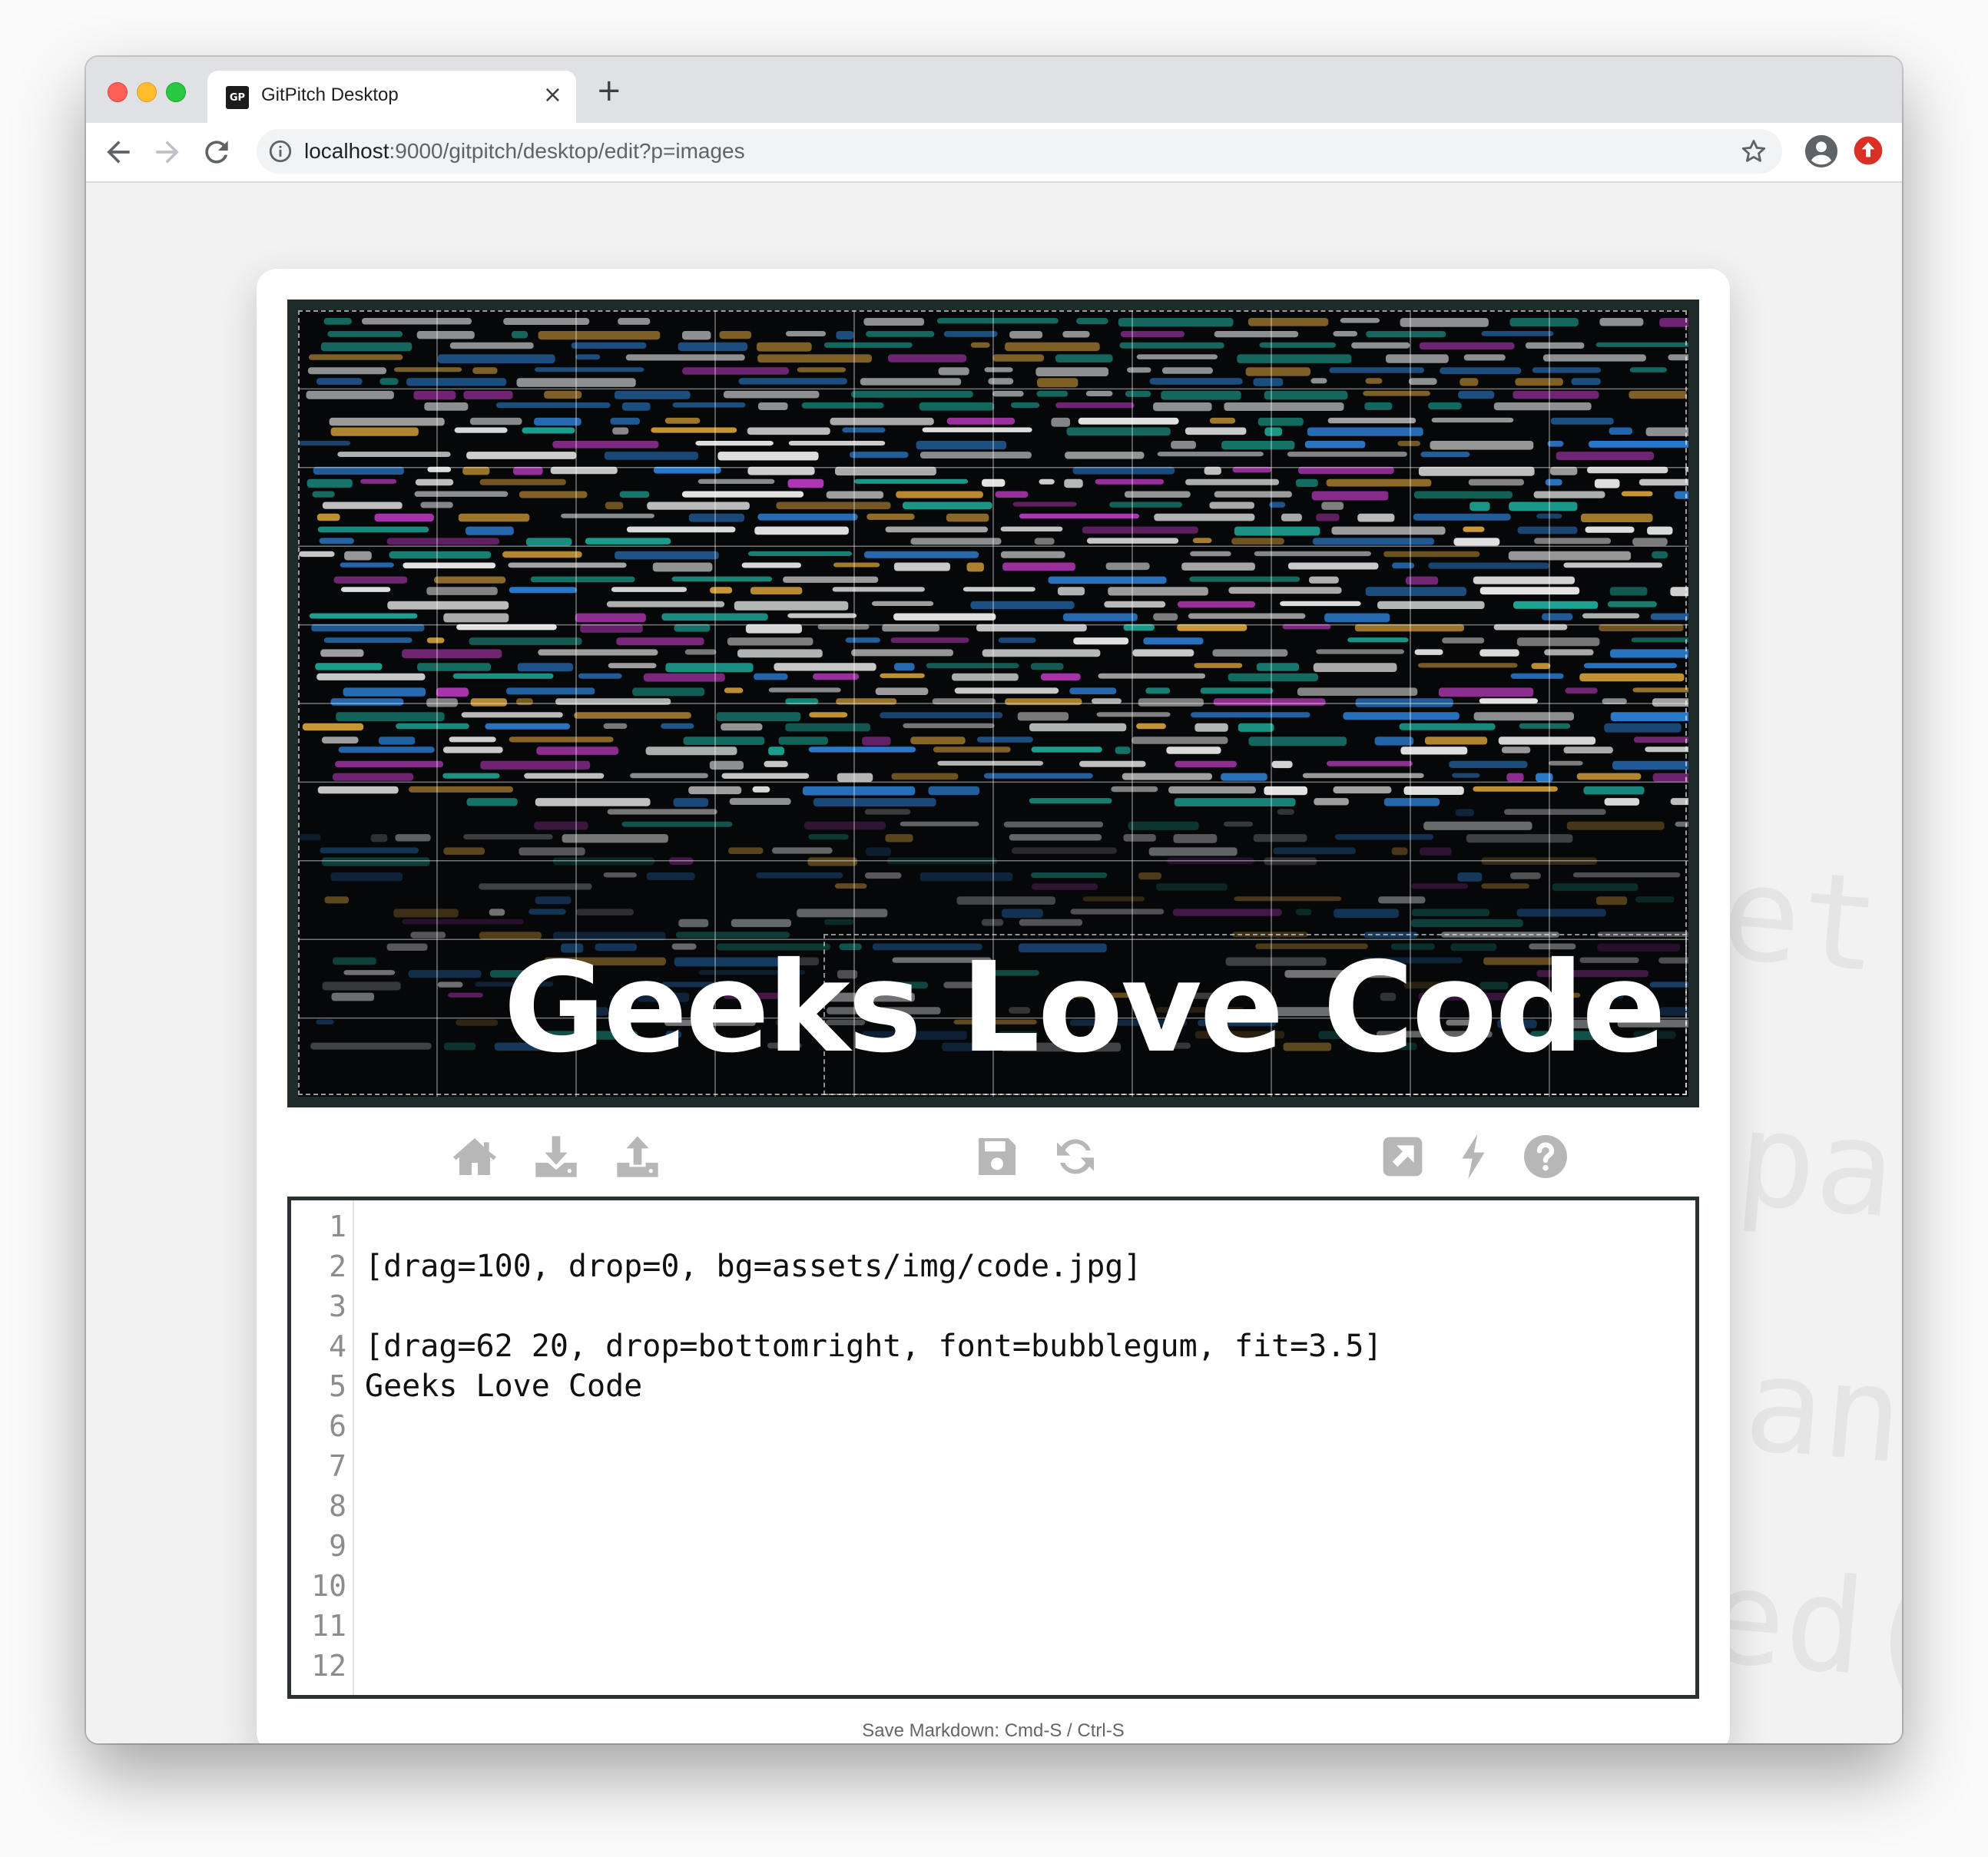  What do you see at coordinates (337, 1506) in the screenshot?
I see `line-number: 8` at bounding box center [337, 1506].